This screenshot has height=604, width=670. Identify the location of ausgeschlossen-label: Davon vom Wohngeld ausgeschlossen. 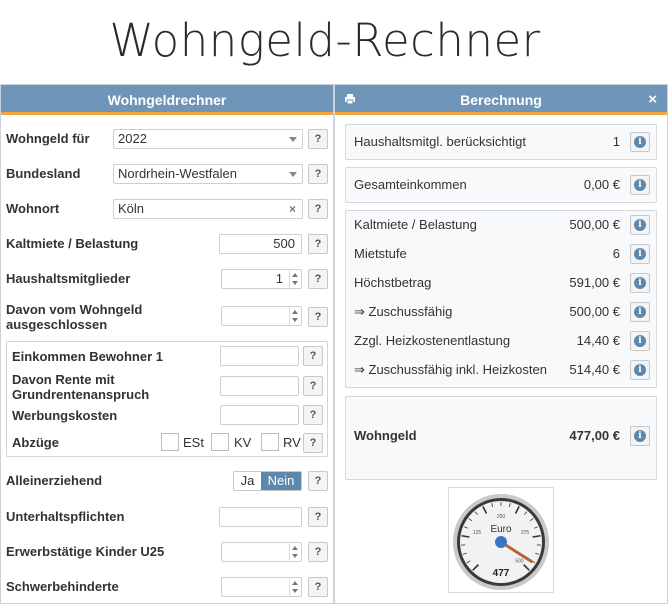
(74, 317).